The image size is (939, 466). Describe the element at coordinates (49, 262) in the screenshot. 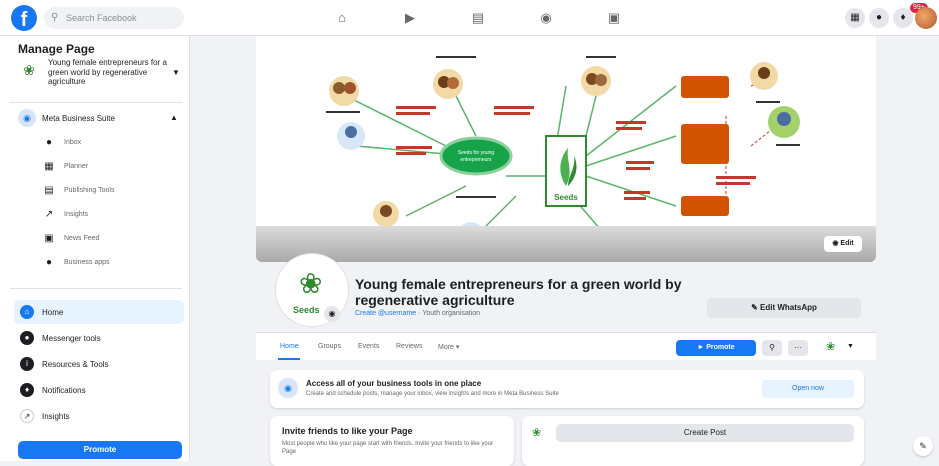

I see `apps-icon: ●` at that location.